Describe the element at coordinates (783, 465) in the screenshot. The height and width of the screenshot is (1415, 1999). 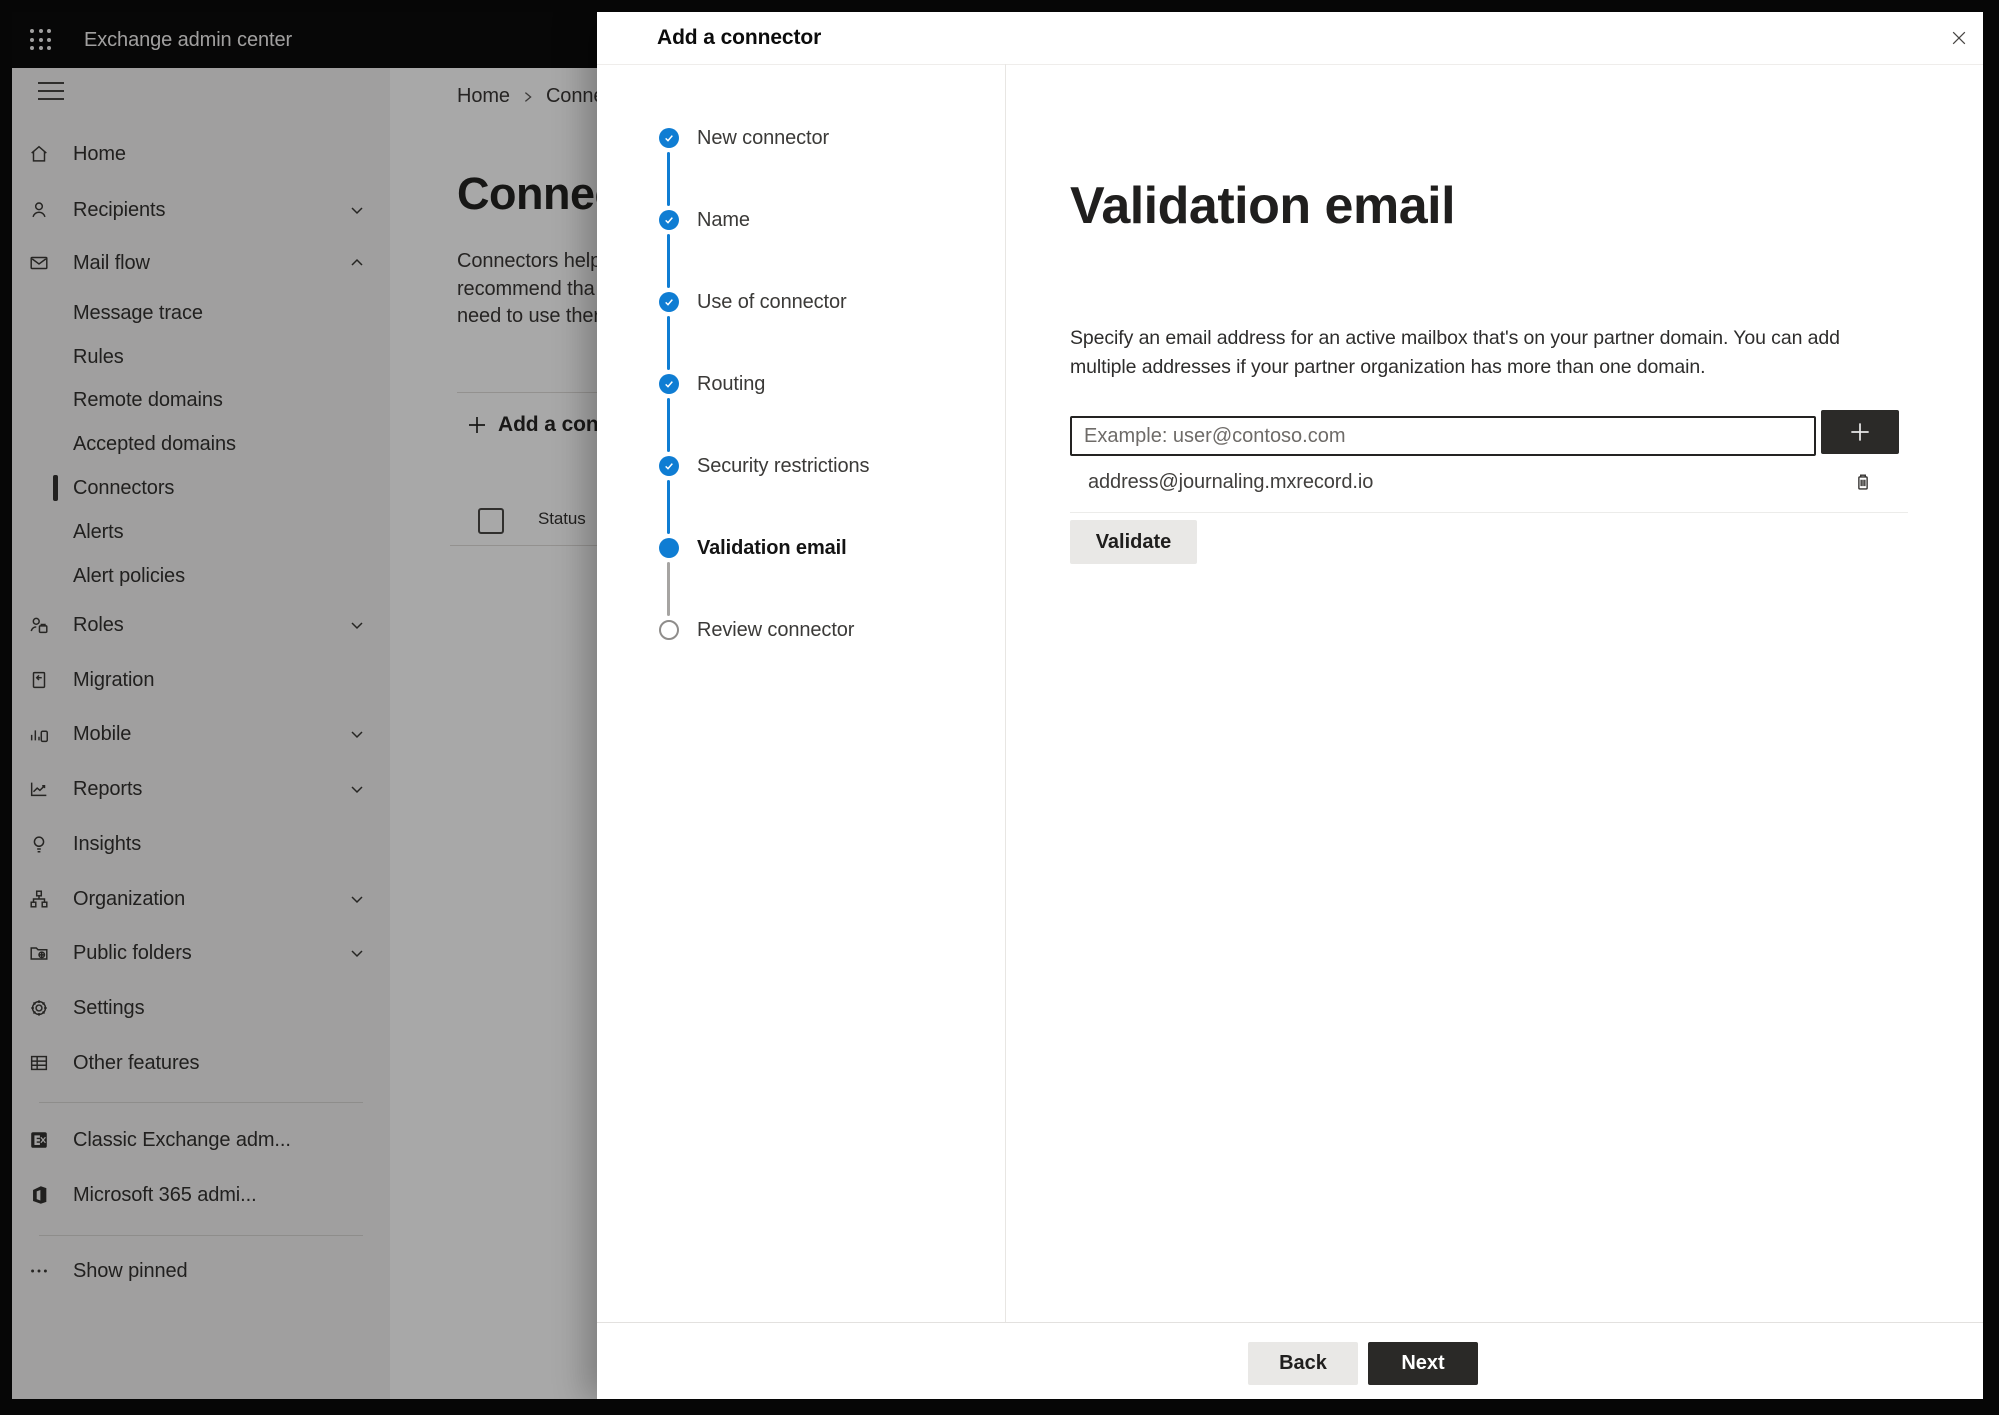
I see `step-label: Security restrictions` at that location.